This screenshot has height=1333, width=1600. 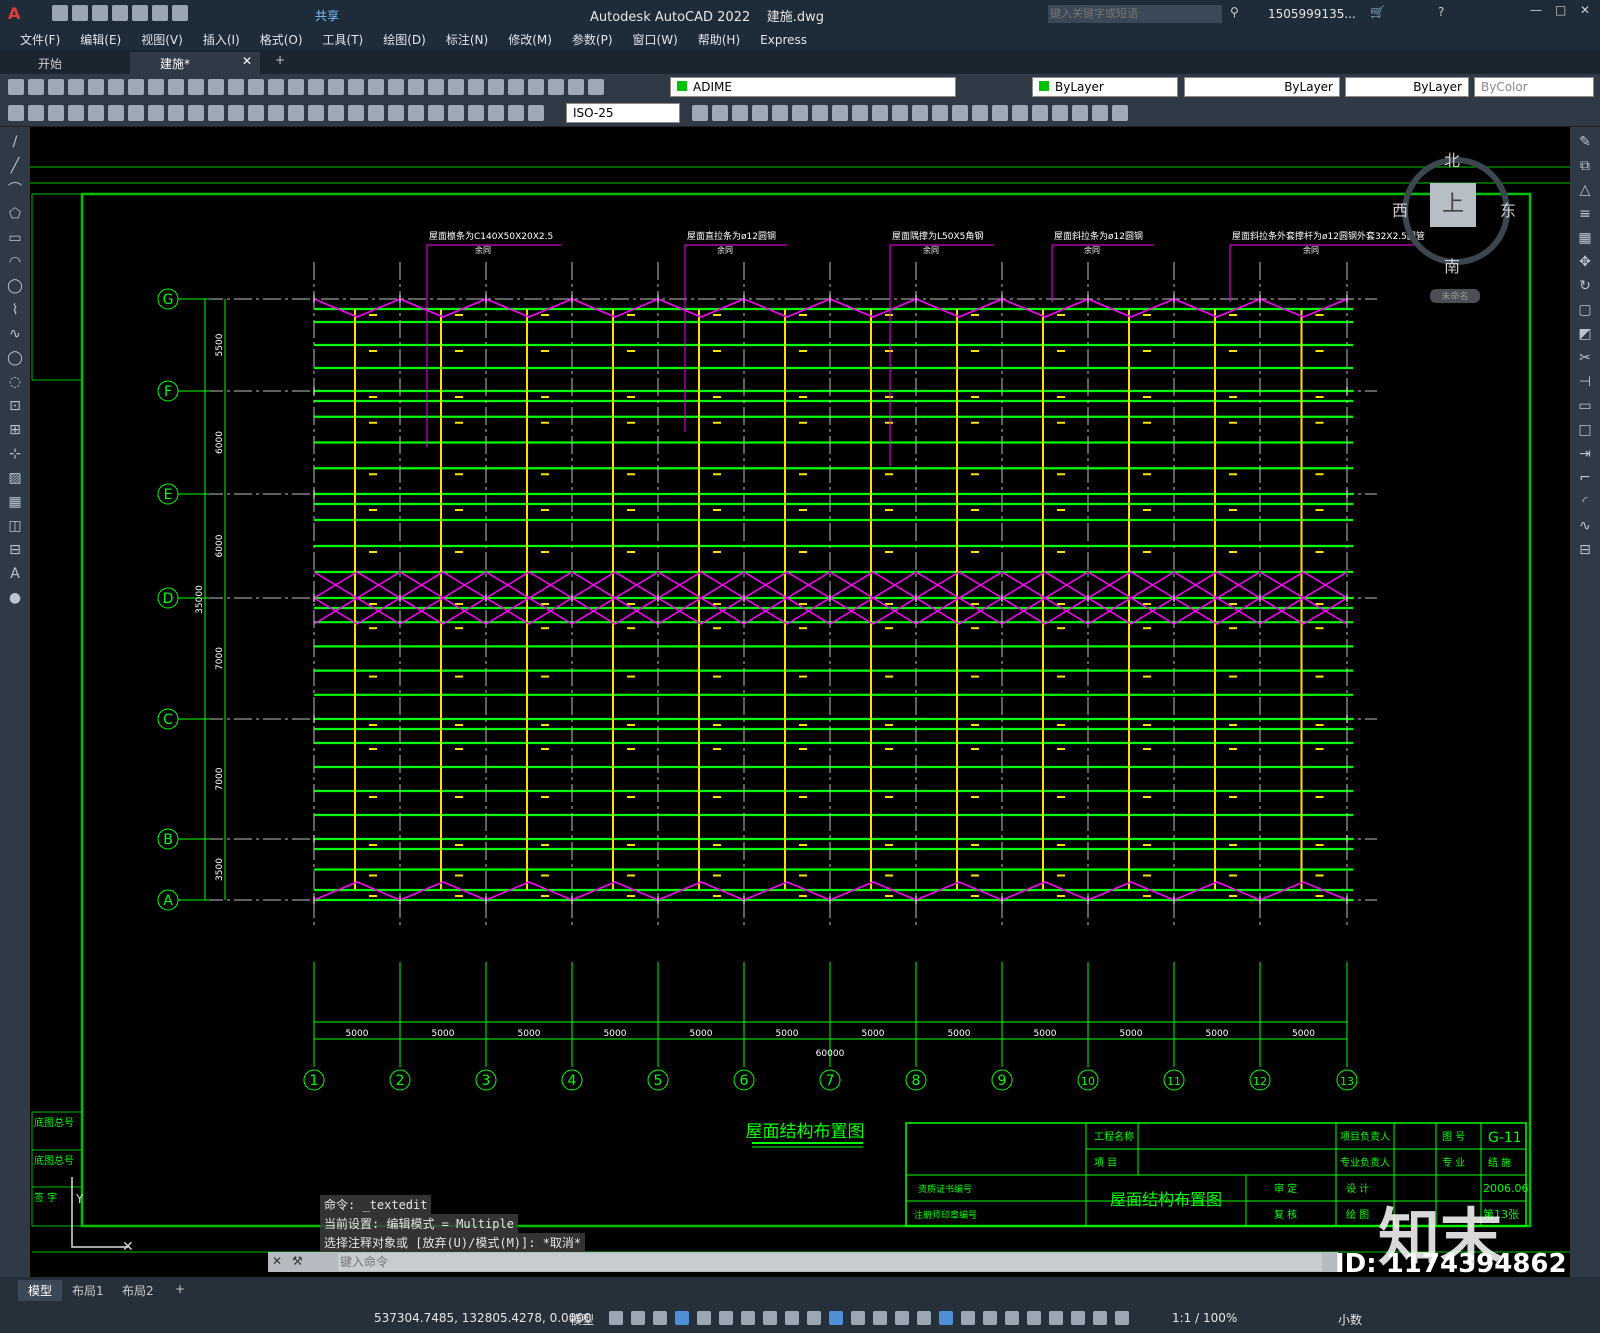 I want to click on cart-icon: 🛒, so click(x=1377, y=12).